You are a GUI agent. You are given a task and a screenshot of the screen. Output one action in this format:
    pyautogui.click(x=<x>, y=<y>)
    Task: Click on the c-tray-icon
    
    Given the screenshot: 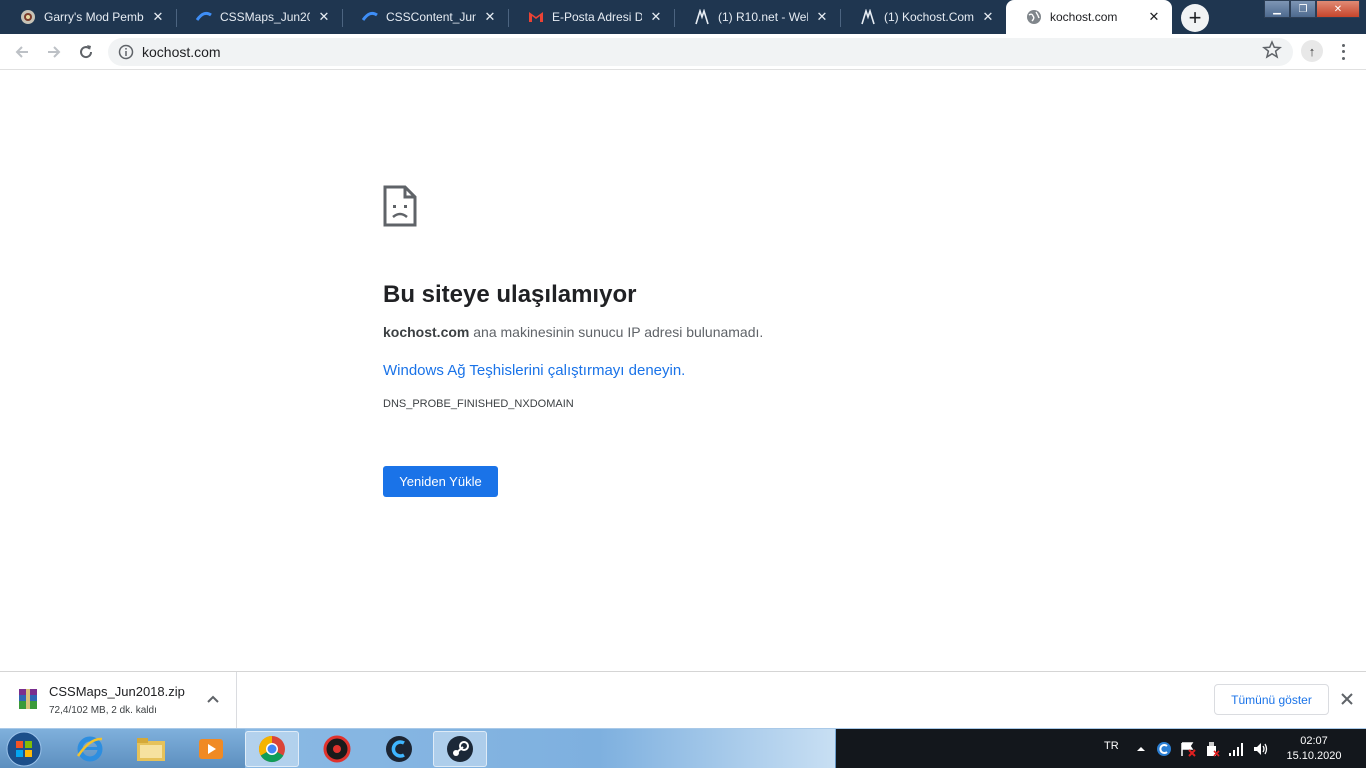 What is the action you would take?
    pyautogui.click(x=1164, y=749)
    